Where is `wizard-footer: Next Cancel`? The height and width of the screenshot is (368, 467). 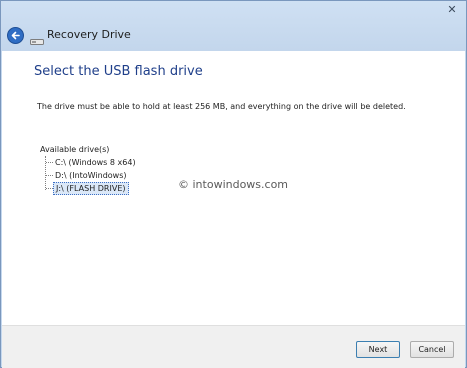
wizard-footer: Next Cancel is located at coordinates (233, 346).